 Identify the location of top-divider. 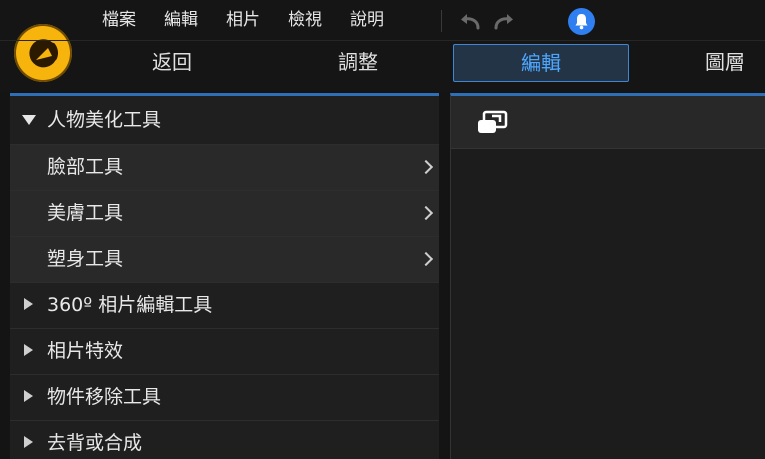
(382, 40).